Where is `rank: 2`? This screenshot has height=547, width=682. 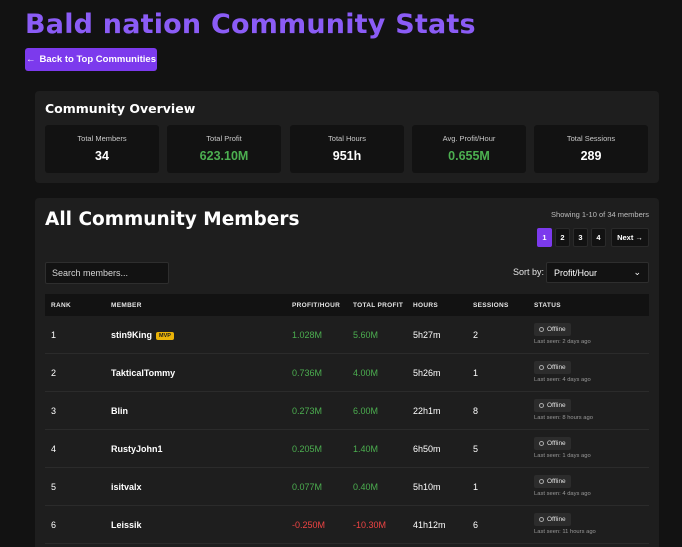
rank: 2 is located at coordinates (54, 373).